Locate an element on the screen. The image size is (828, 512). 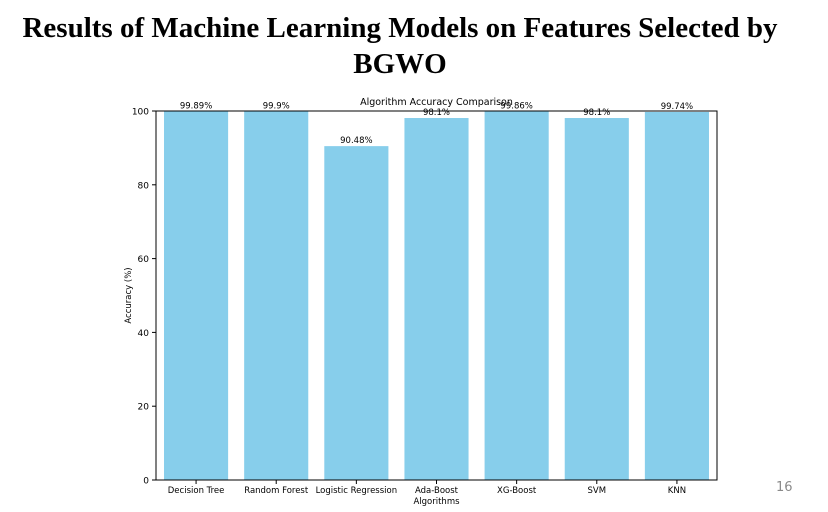
data-label: 99.74% is located at coordinates (677, 107).